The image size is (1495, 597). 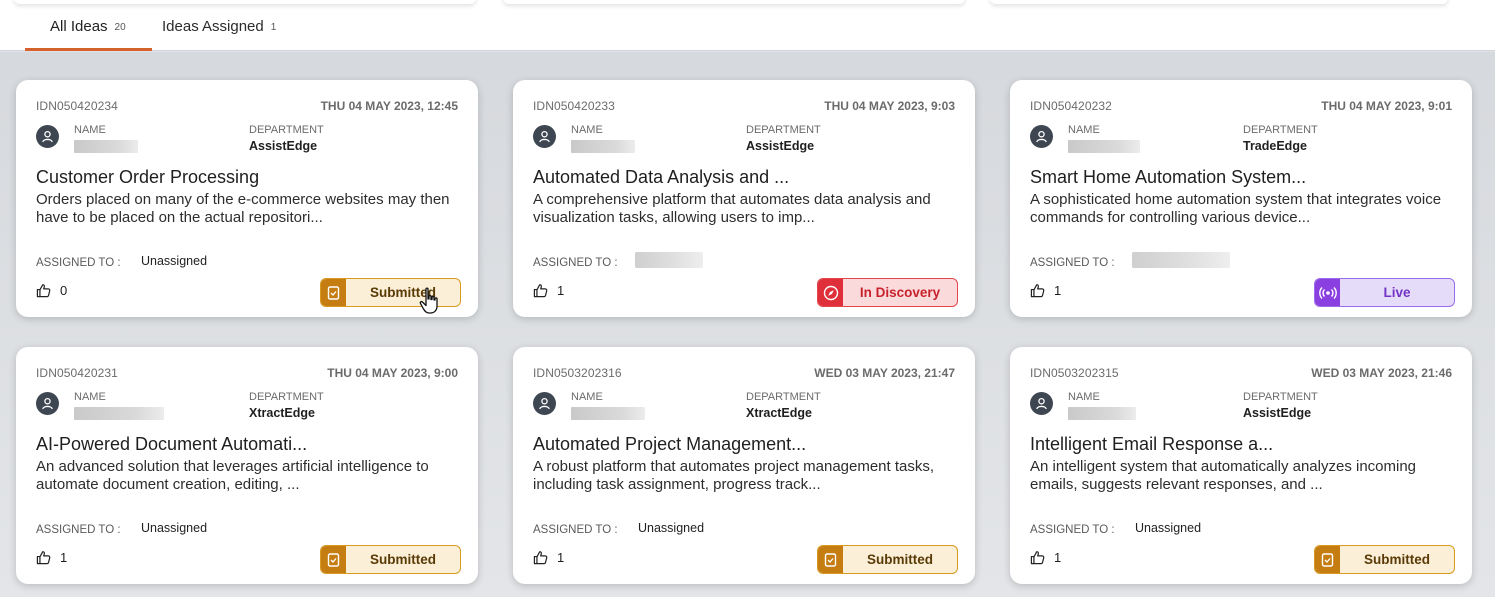 What do you see at coordinates (669, 260) in the screenshot?
I see `assigned-to-redacted` at bounding box center [669, 260].